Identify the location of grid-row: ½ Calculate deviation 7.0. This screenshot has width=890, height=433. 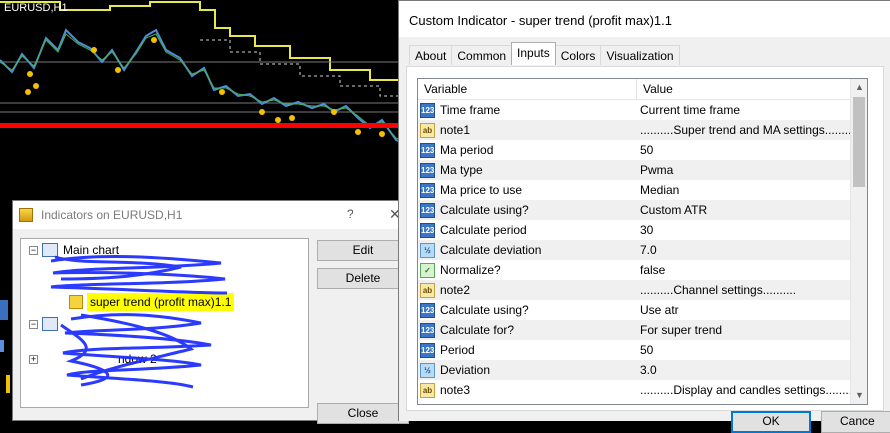
(642, 250).